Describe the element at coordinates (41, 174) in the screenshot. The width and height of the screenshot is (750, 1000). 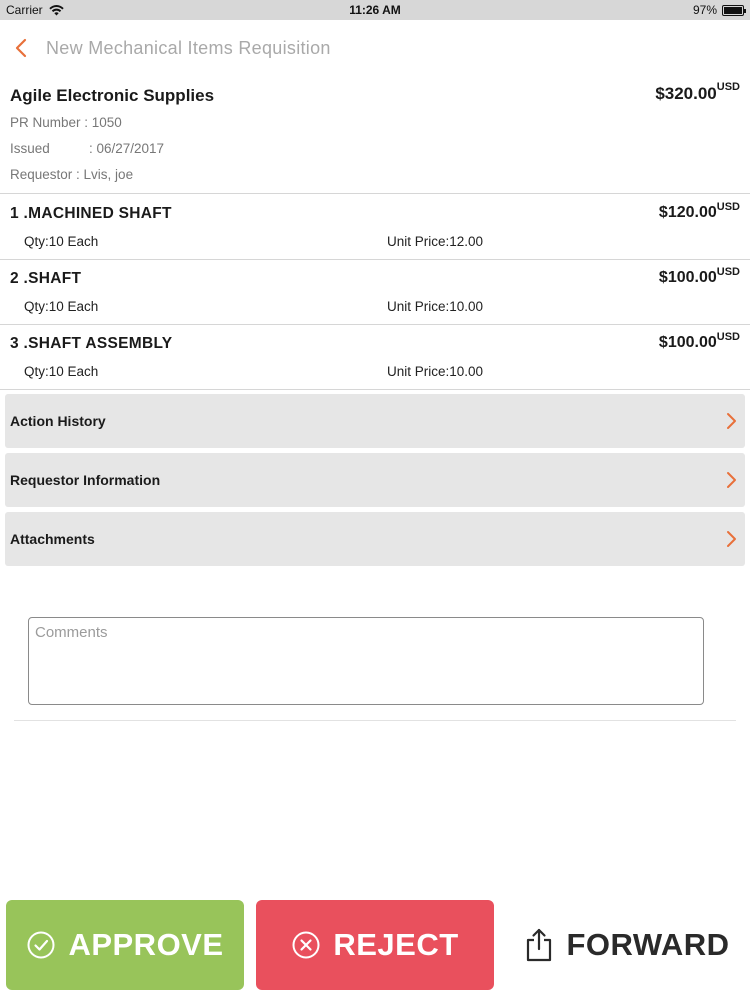
I see `requestor-label: Requestor` at that location.